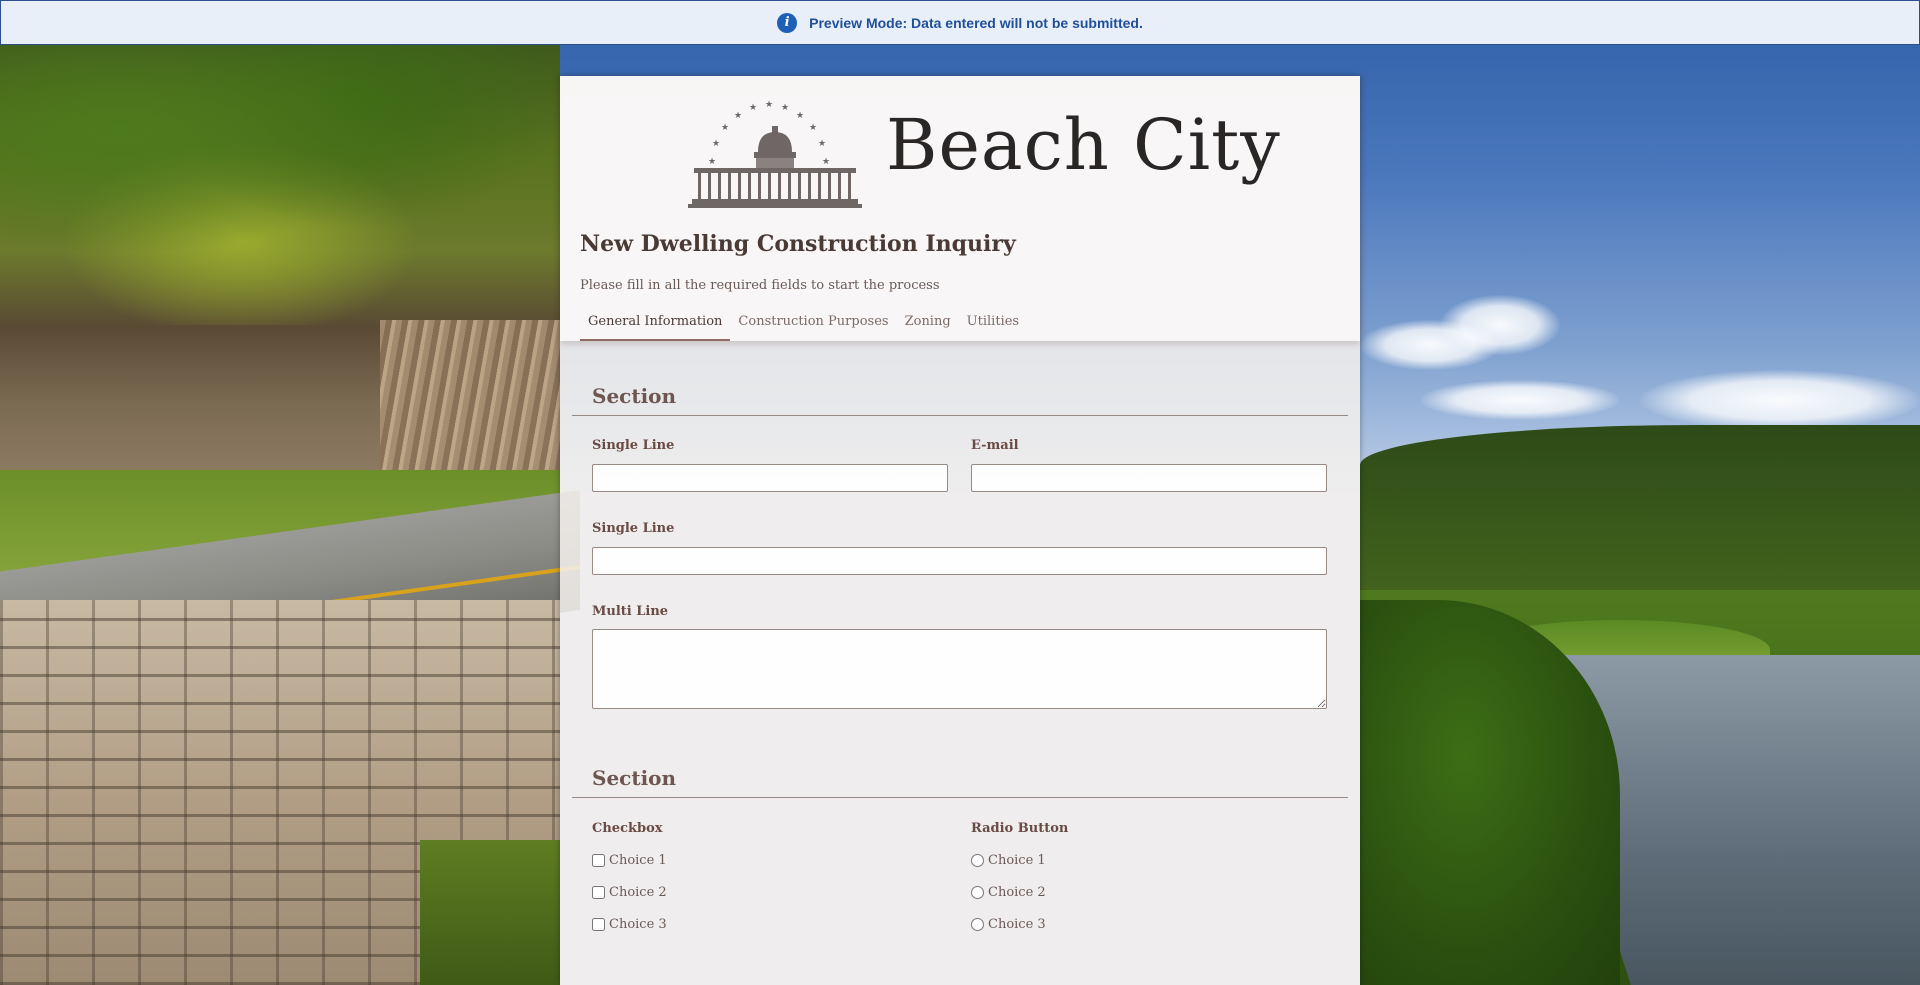  Describe the element at coordinates (1083, 145) in the screenshot. I see `city-name-logo: Beach City` at that location.